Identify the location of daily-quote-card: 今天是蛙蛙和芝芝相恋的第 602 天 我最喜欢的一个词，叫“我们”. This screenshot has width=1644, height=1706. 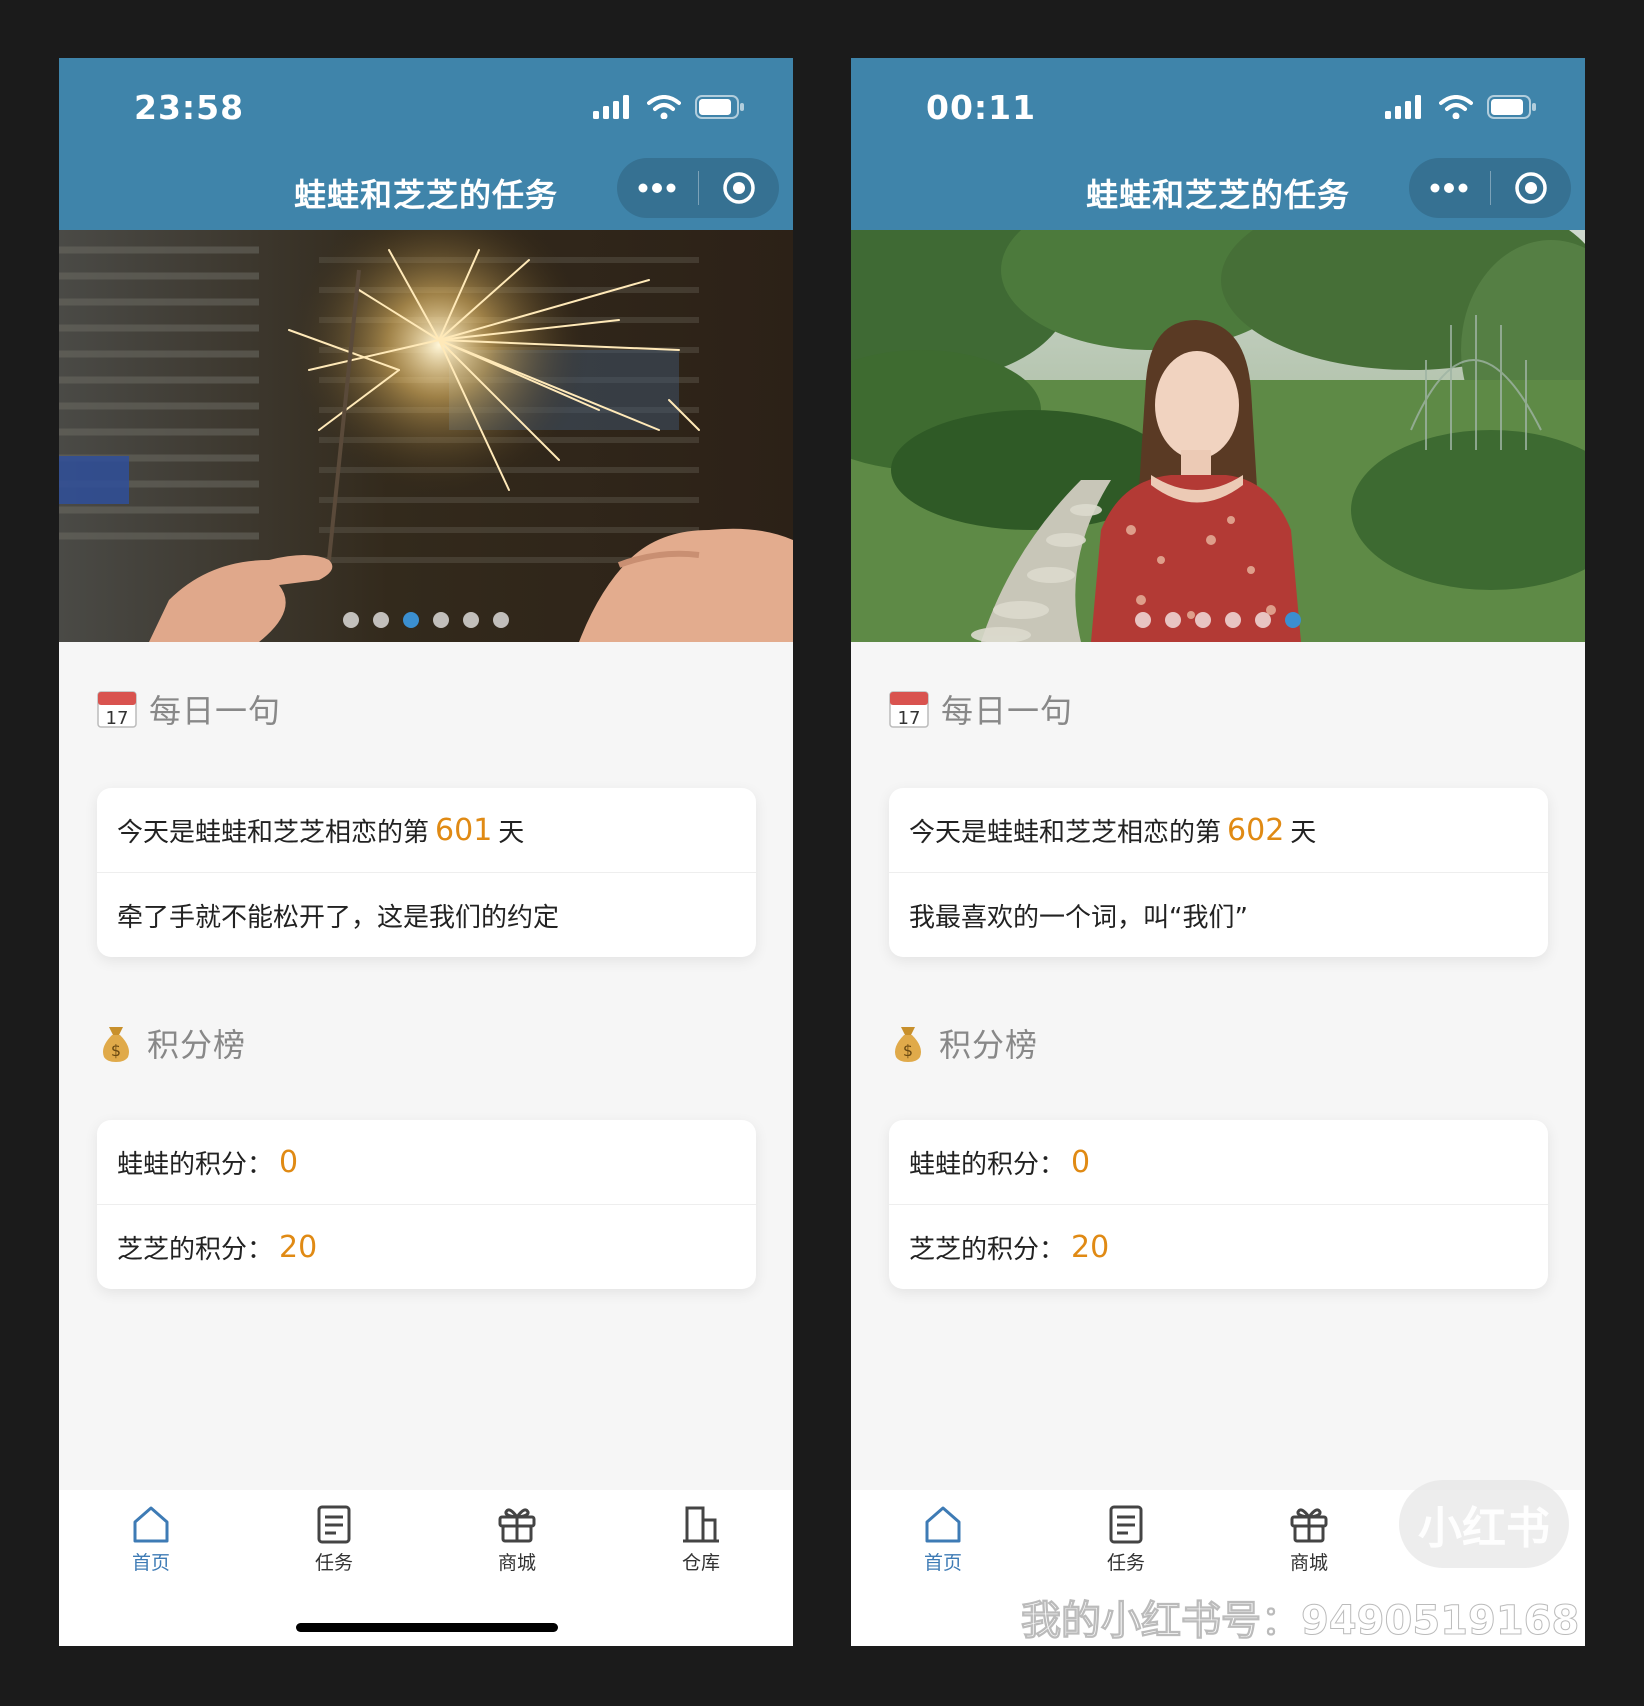
(1218, 872).